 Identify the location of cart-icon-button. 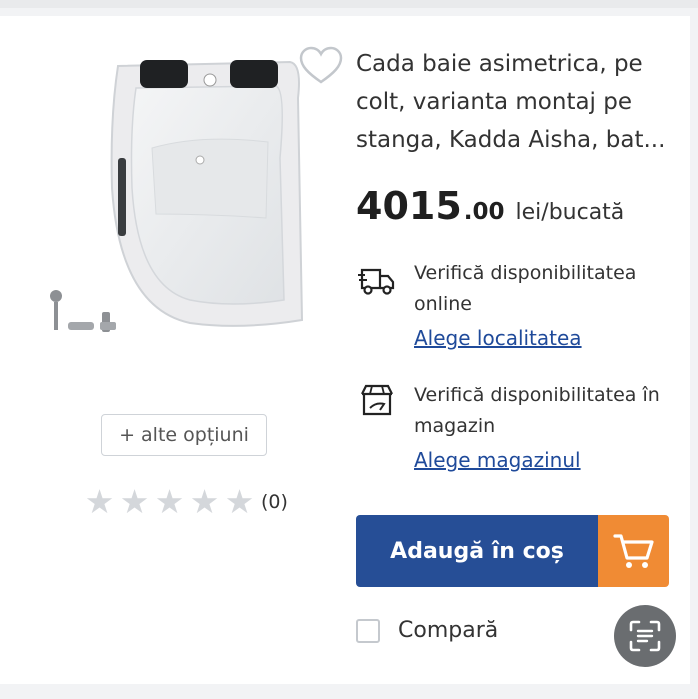
(633, 551).